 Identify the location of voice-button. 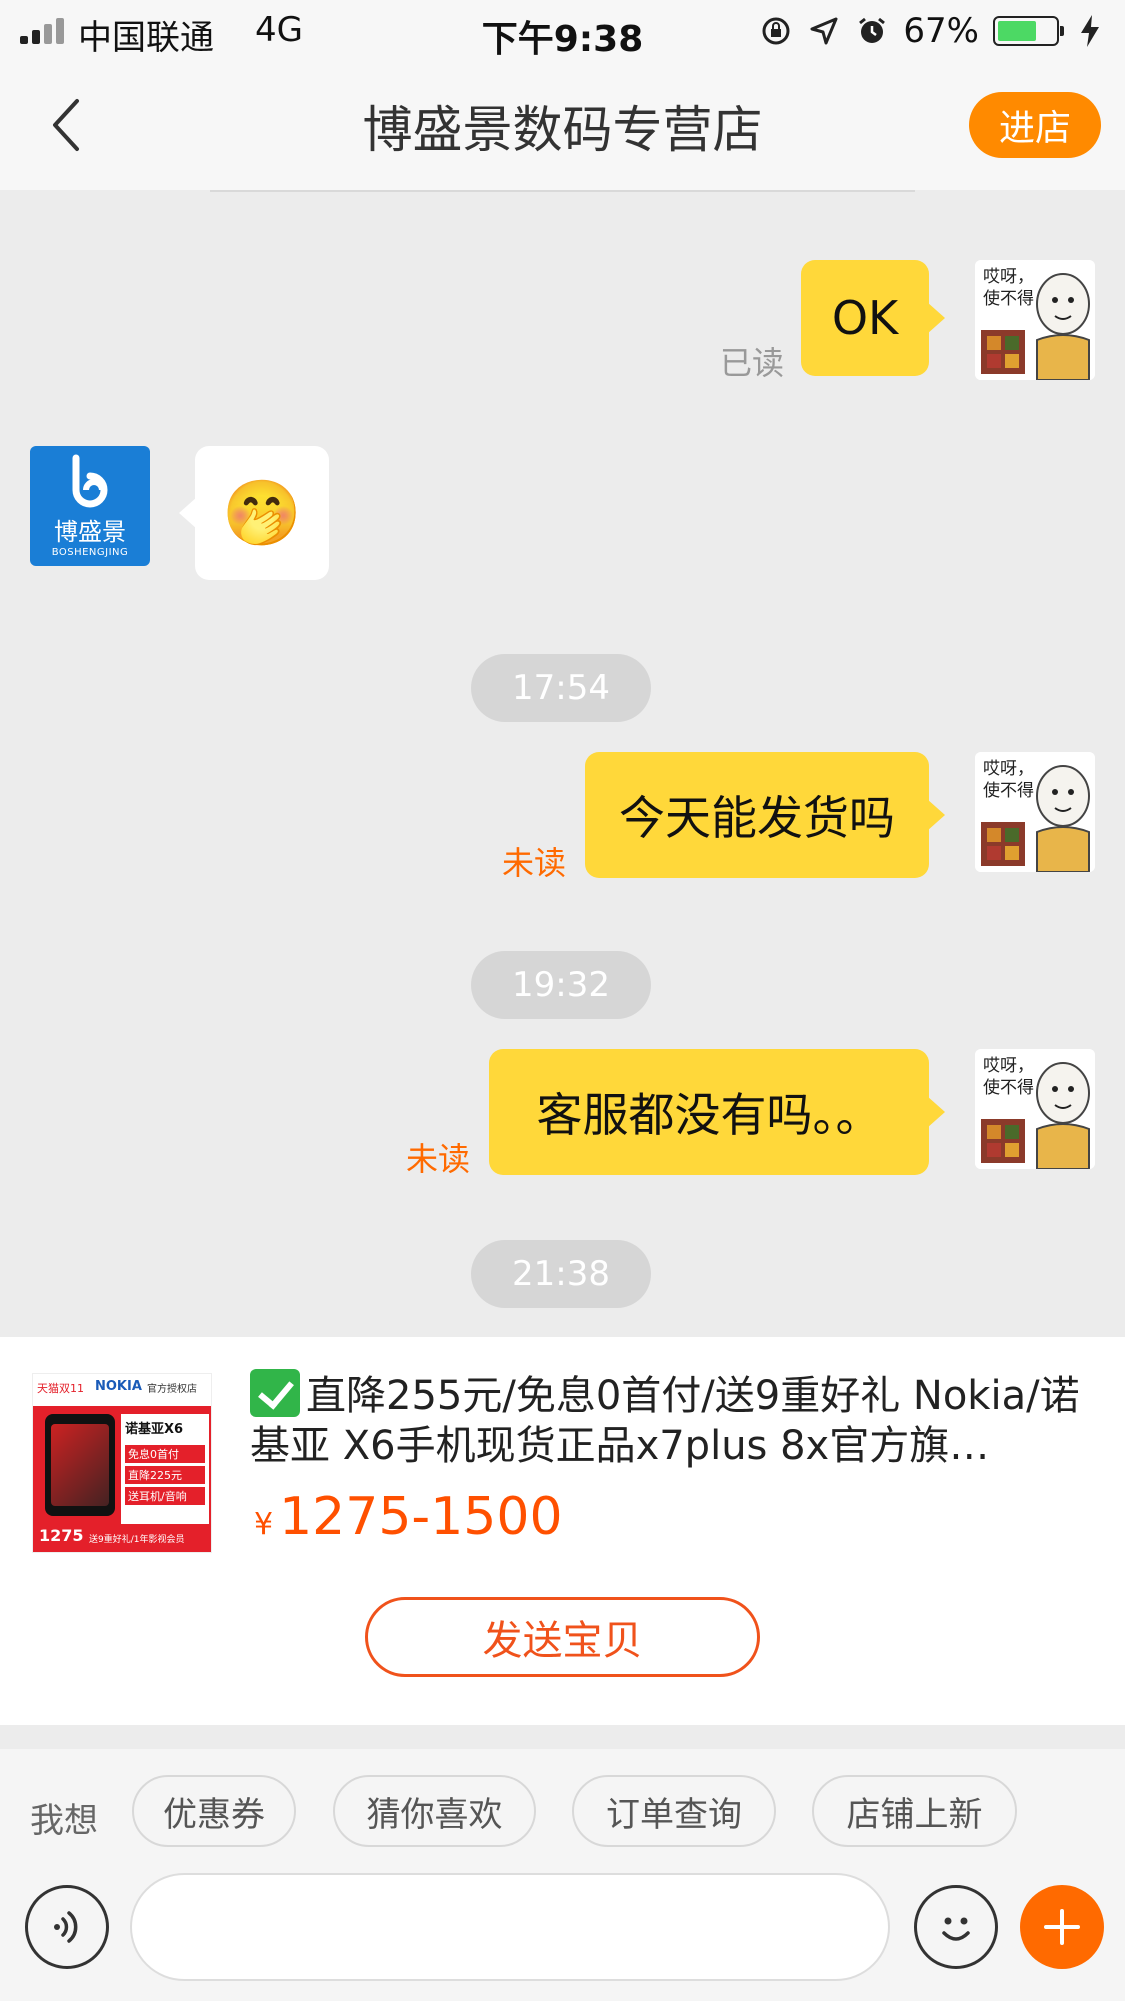
(67, 1927).